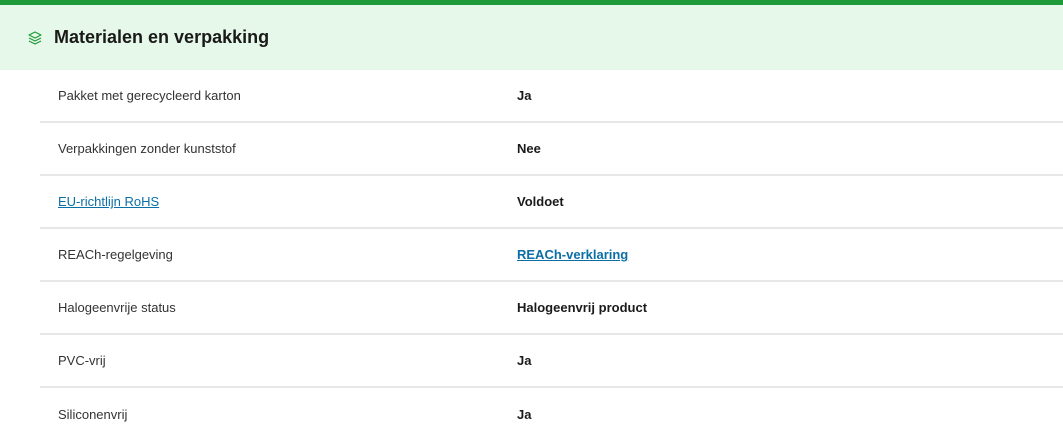 The height and width of the screenshot is (444, 1063). I want to click on spec-value: Voldoet, so click(540, 201).